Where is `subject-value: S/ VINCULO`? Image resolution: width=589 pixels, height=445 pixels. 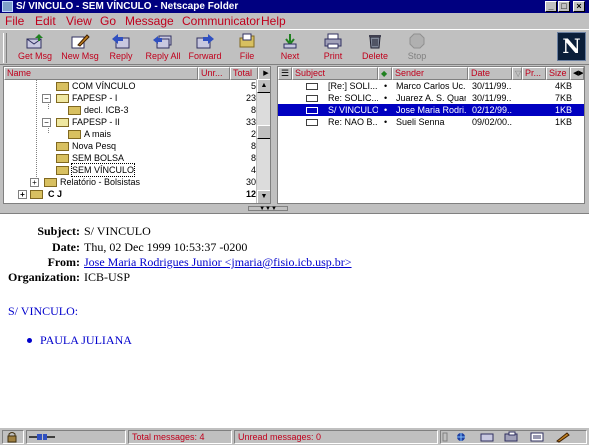
subject-value: S/ VINCULO is located at coordinates (117, 231).